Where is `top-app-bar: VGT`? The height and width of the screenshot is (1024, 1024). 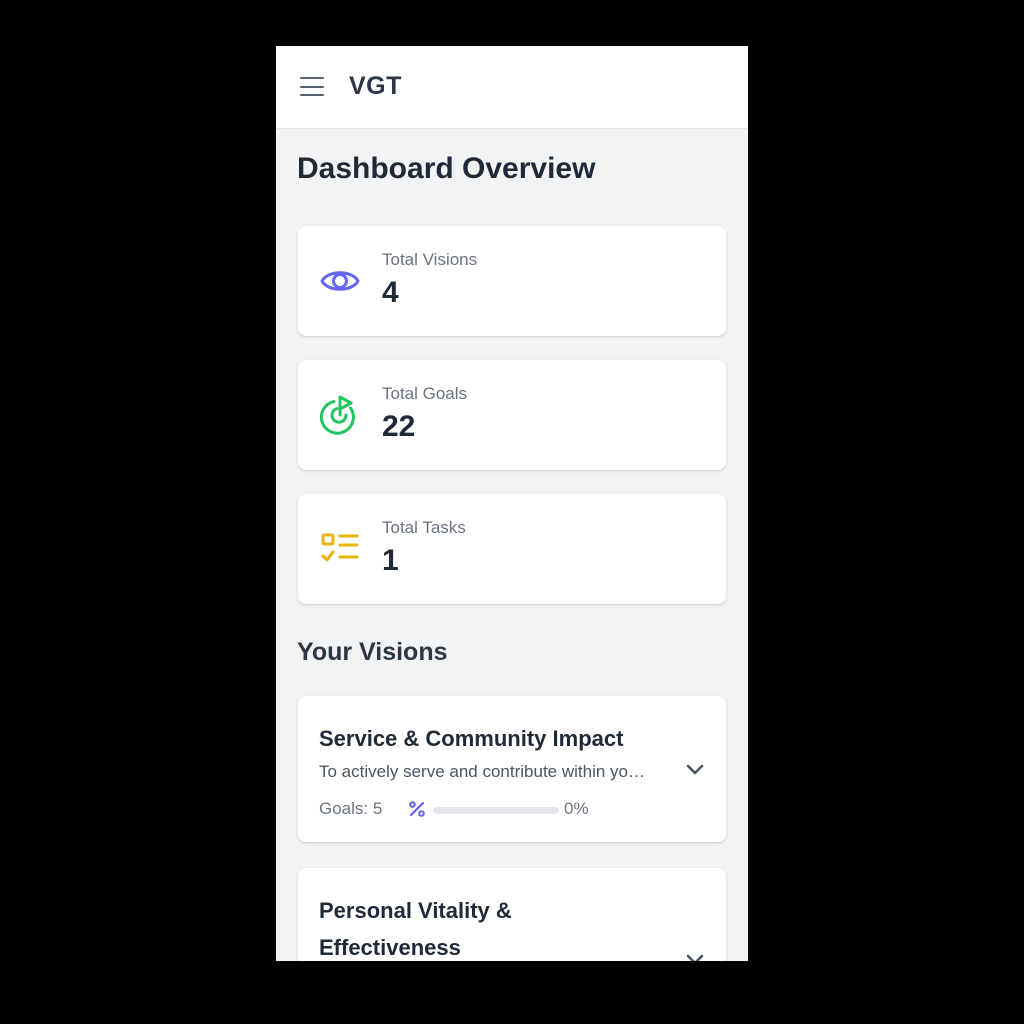 top-app-bar: VGT is located at coordinates (512, 87).